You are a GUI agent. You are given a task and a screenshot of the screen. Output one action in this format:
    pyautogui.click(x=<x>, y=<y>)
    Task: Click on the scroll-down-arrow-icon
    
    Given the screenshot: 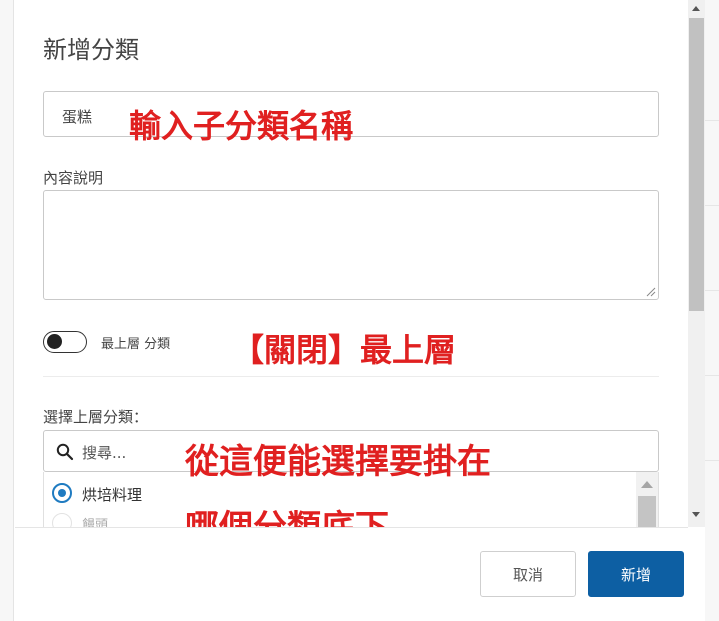 What is the action you would take?
    pyautogui.click(x=696, y=514)
    